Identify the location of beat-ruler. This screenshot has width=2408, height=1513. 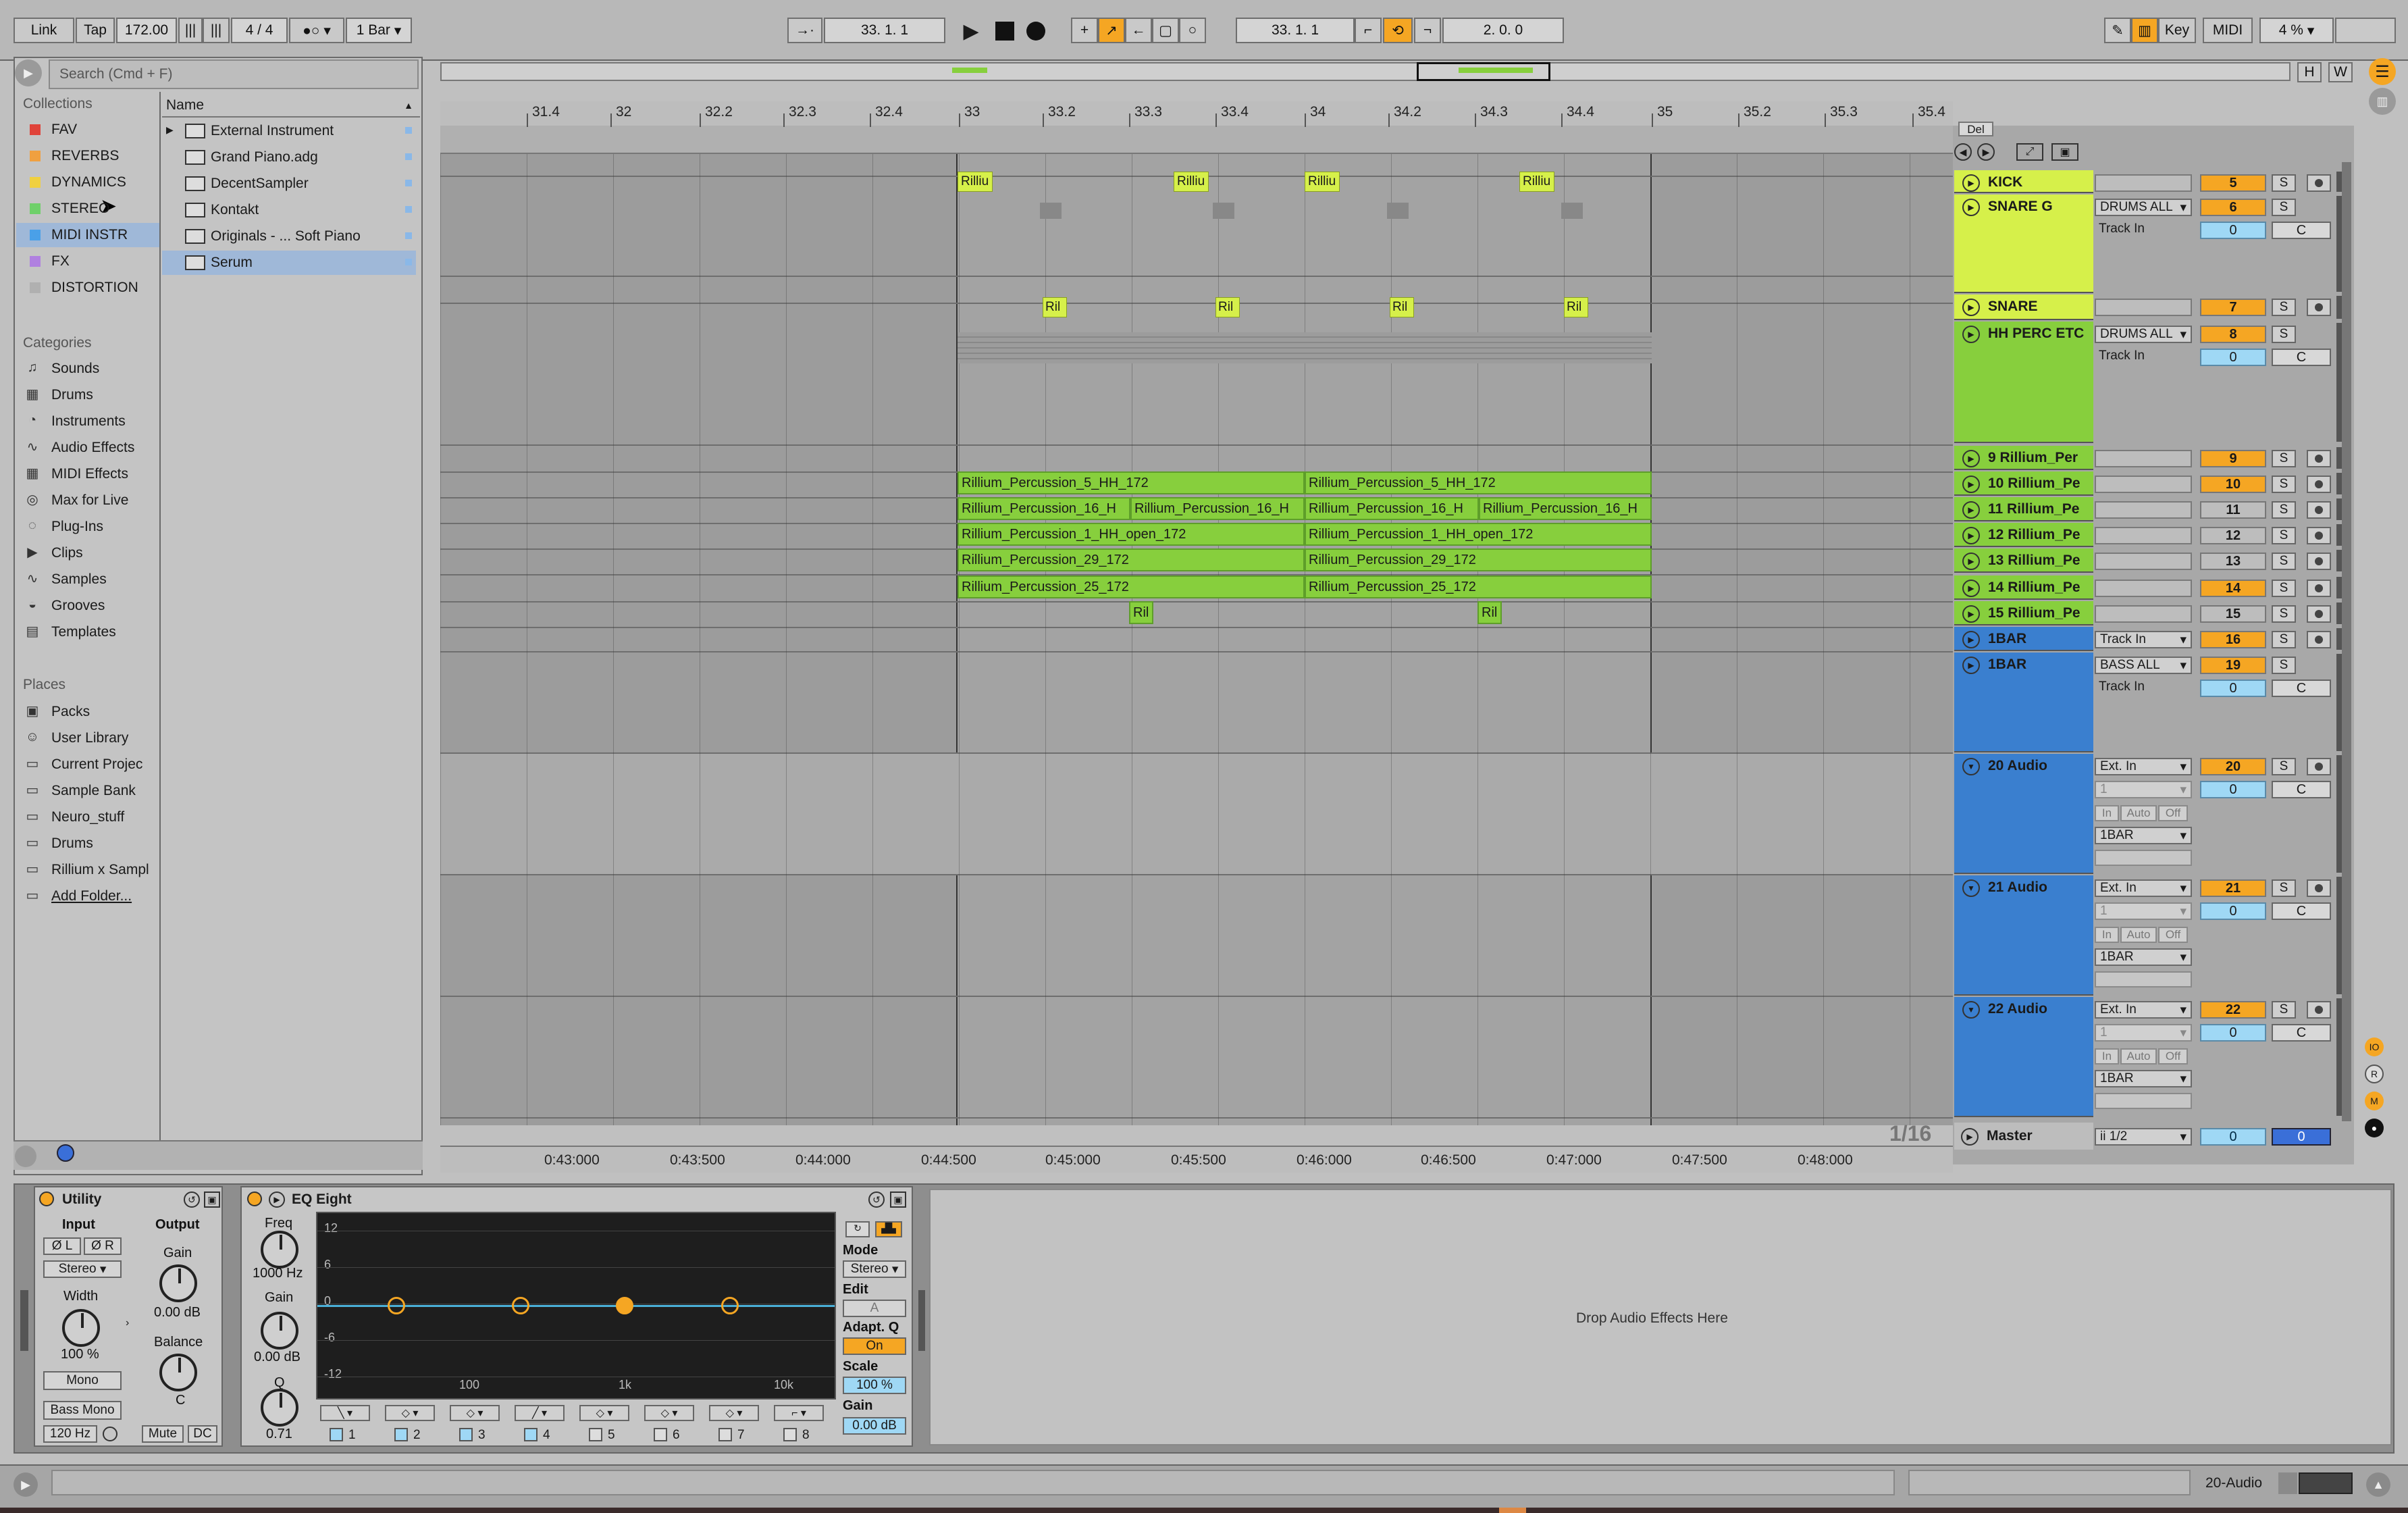
(1196, 114).